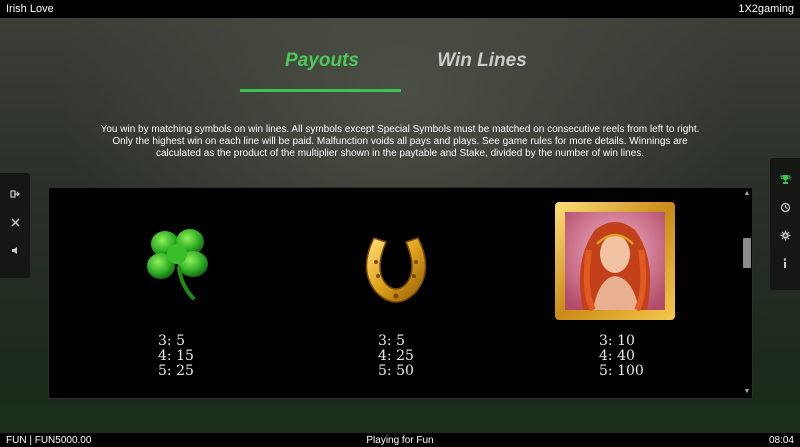  I want to click on symbol-woman-portrait: 3: 10 4: 40 5: 100, so click(618, 295).